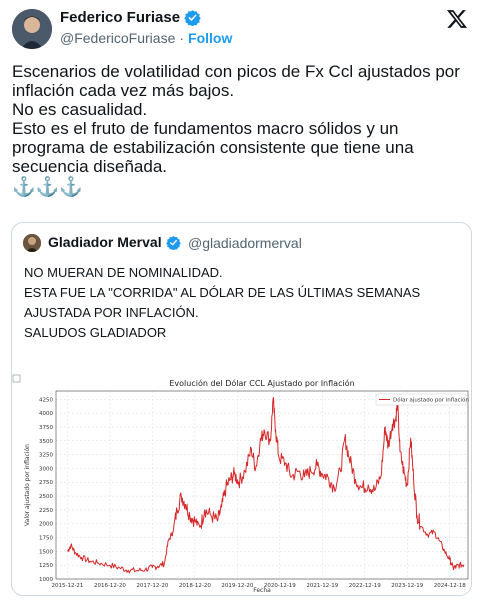  I want to click on y-tick-label: 4250, so click(46, 400).